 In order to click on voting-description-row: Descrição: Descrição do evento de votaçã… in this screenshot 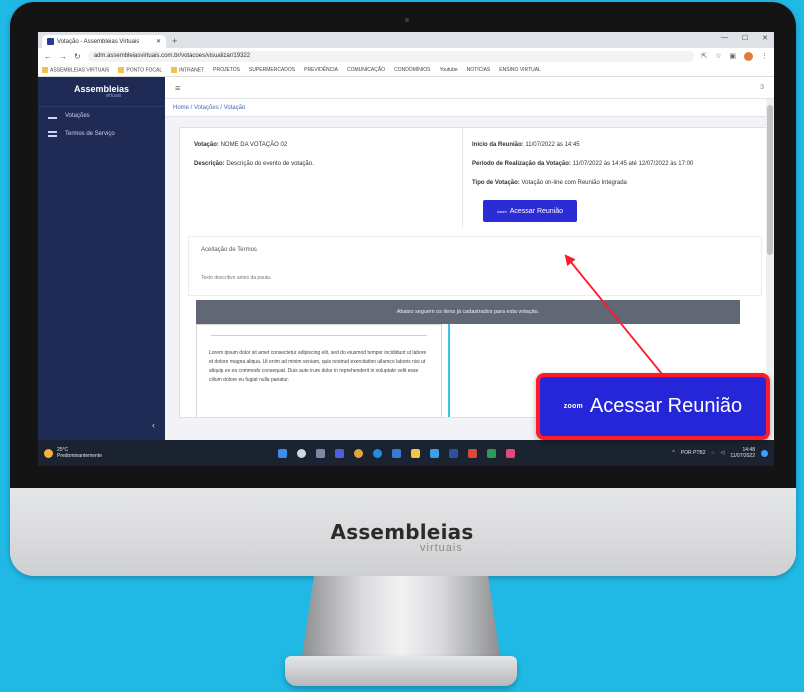, I will do `click(254, 164)`.